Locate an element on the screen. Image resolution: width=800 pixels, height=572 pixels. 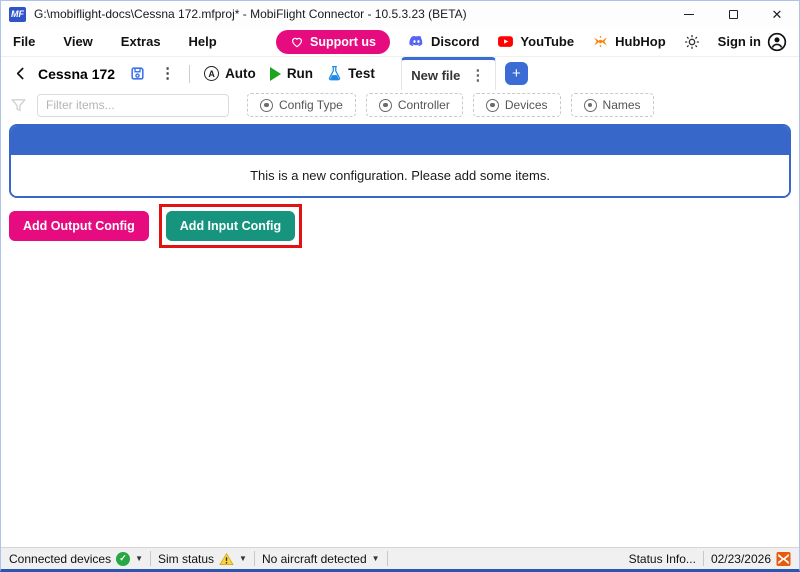
save-icon is located at coordinates (137, 73).